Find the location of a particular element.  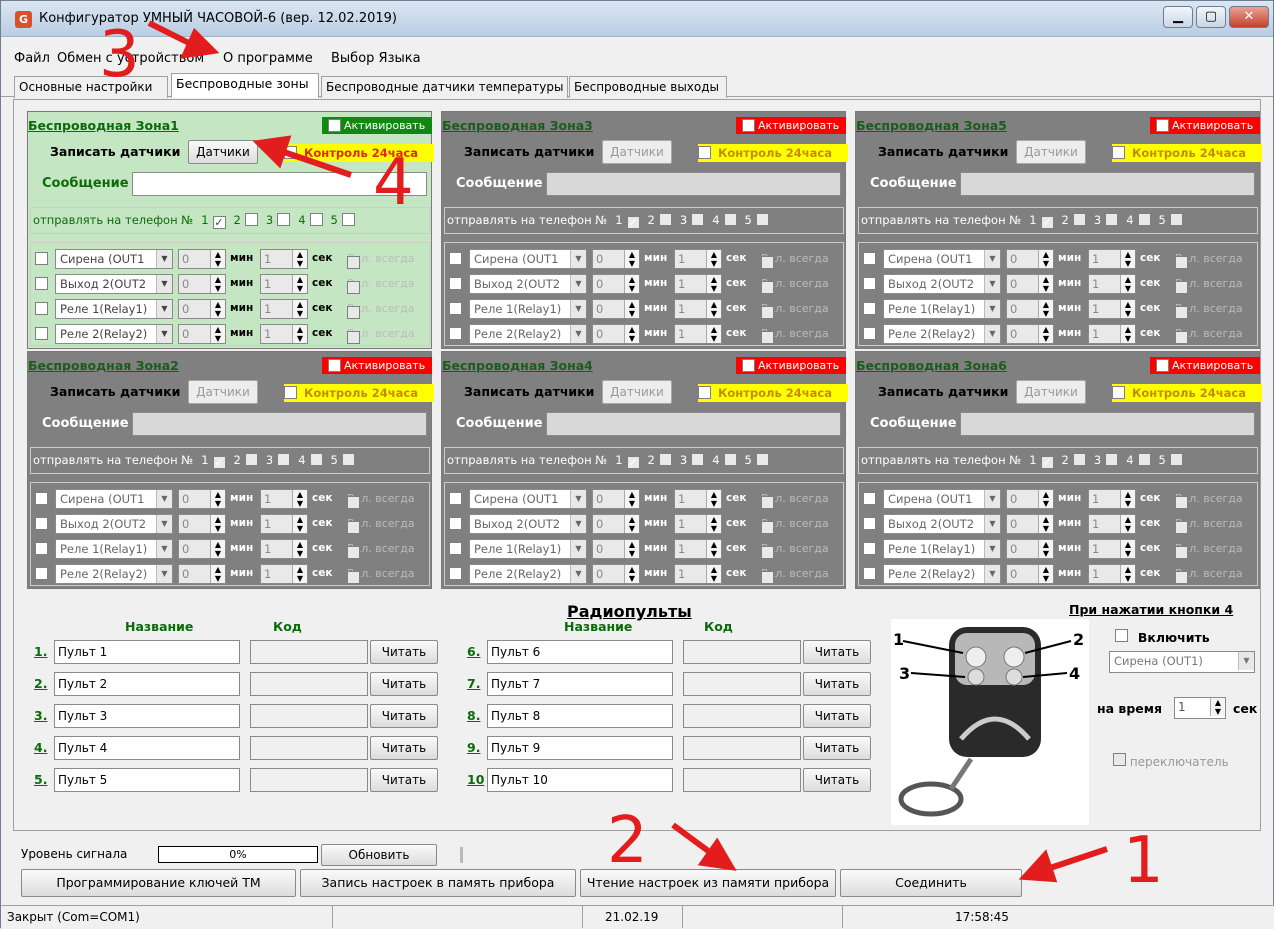

activate-checkbox is located at coordinates (748, 365).